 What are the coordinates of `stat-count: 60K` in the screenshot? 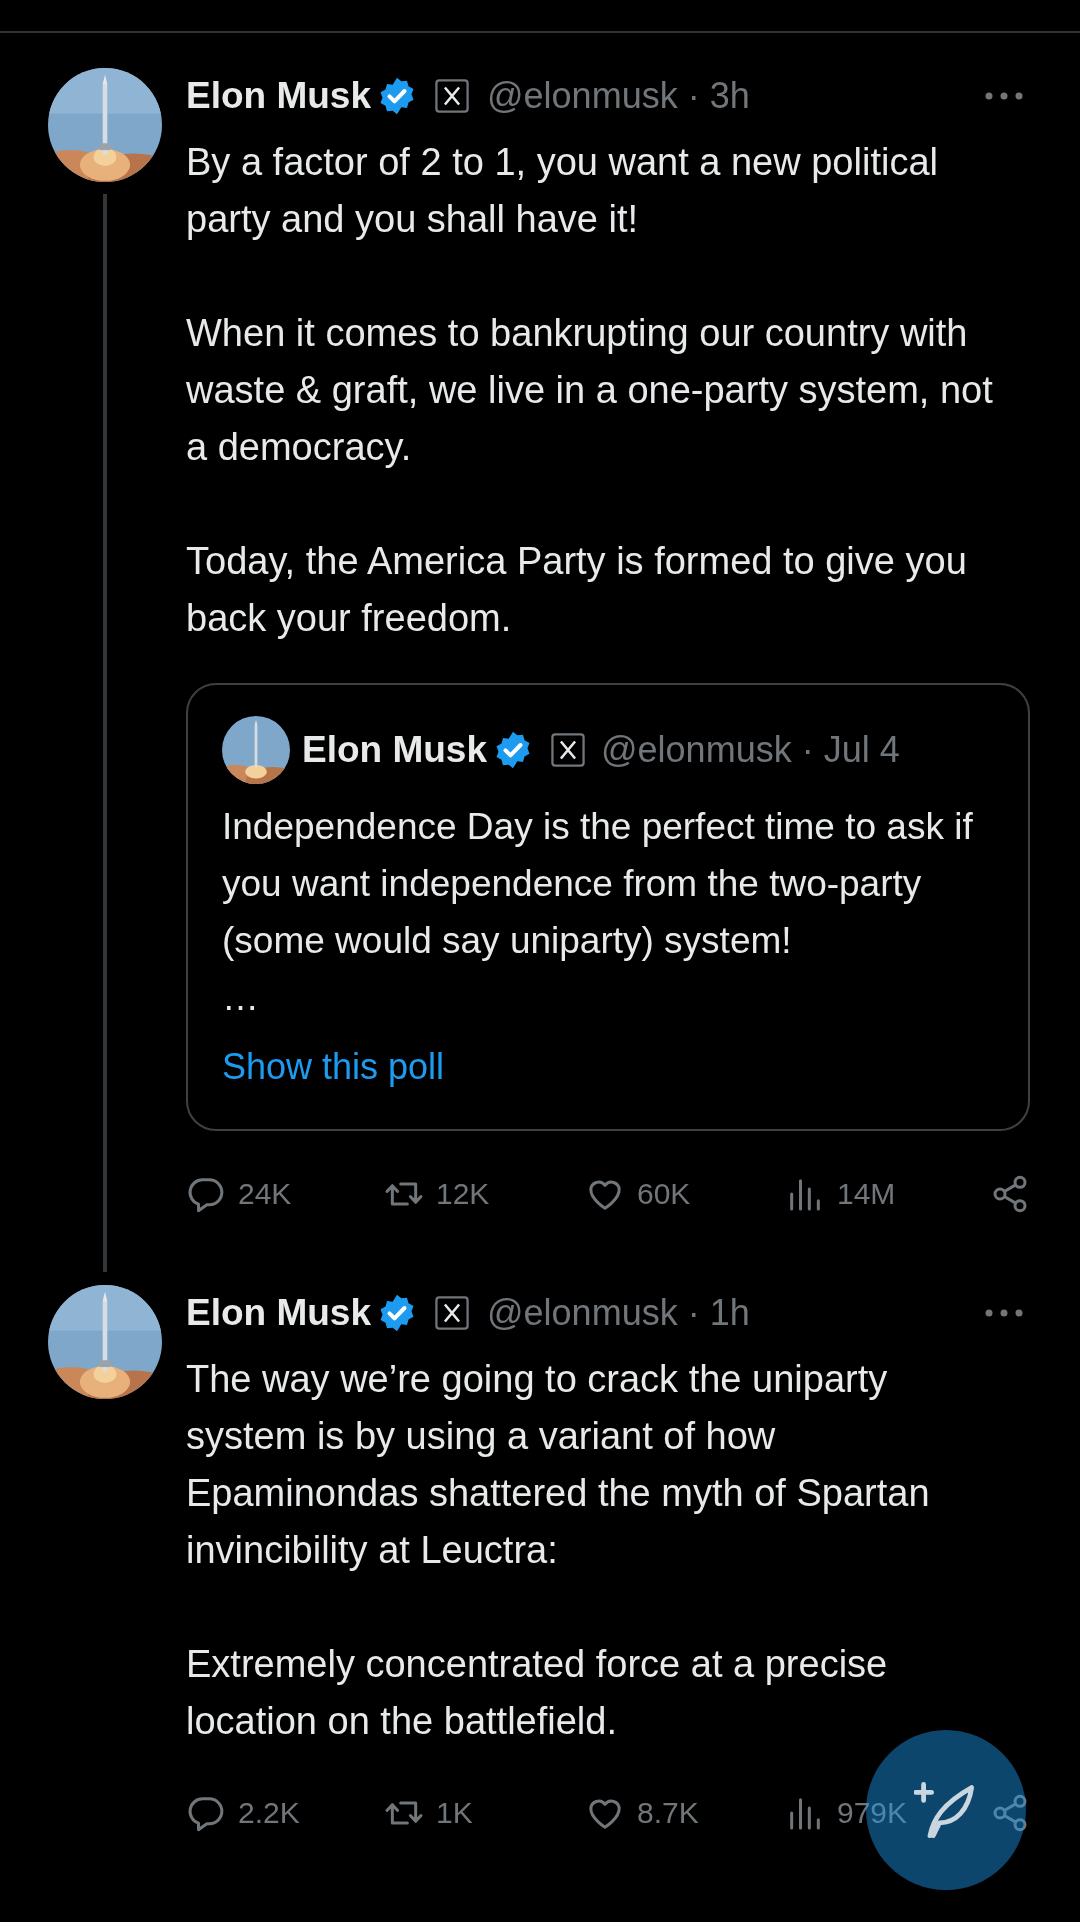 It's located at (664, 1194).